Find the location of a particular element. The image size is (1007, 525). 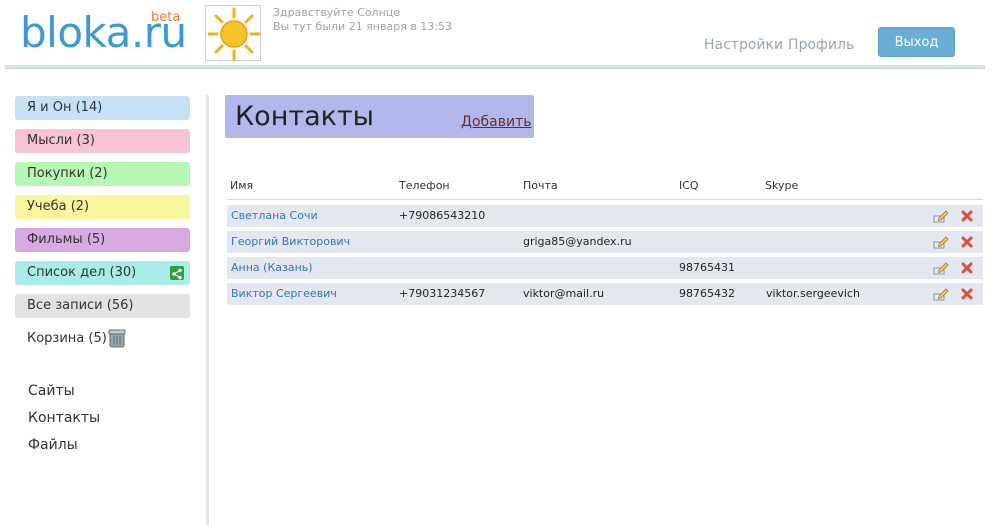

sidebar-link-contacts: Контакты is located at coordinates (64, 418).